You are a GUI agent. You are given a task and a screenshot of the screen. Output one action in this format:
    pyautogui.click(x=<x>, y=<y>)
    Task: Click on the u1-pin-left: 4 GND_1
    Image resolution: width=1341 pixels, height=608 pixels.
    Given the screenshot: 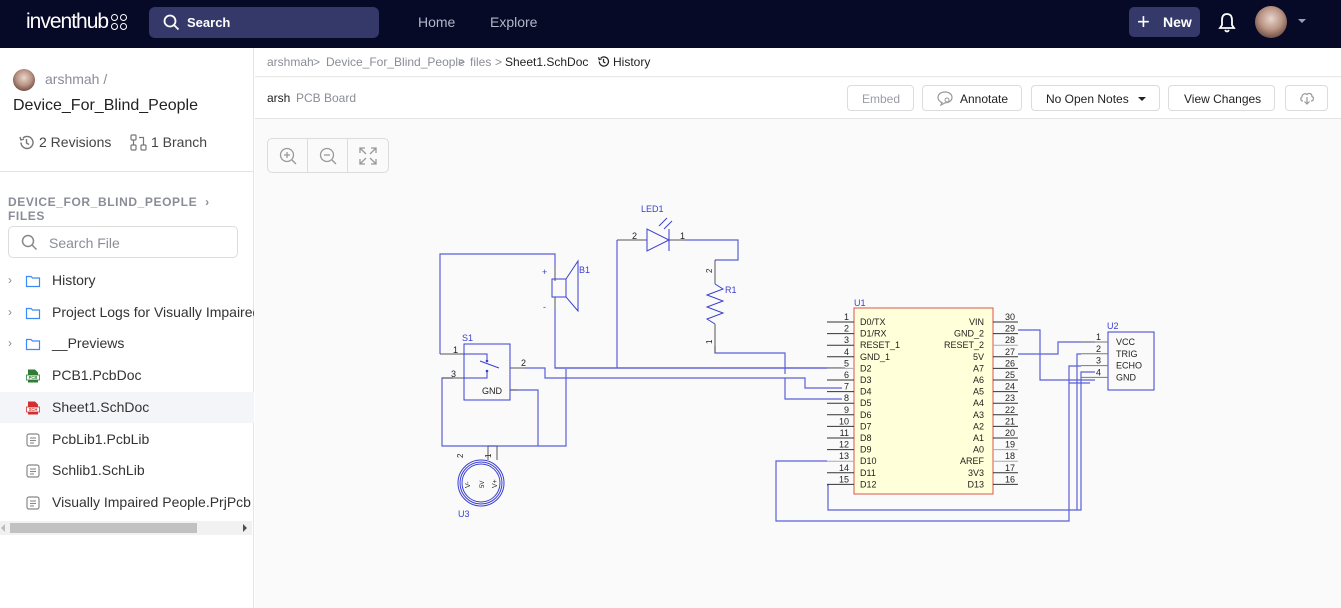 What is the action you would take?
    pyautogui.click(x=858, y=354)
    